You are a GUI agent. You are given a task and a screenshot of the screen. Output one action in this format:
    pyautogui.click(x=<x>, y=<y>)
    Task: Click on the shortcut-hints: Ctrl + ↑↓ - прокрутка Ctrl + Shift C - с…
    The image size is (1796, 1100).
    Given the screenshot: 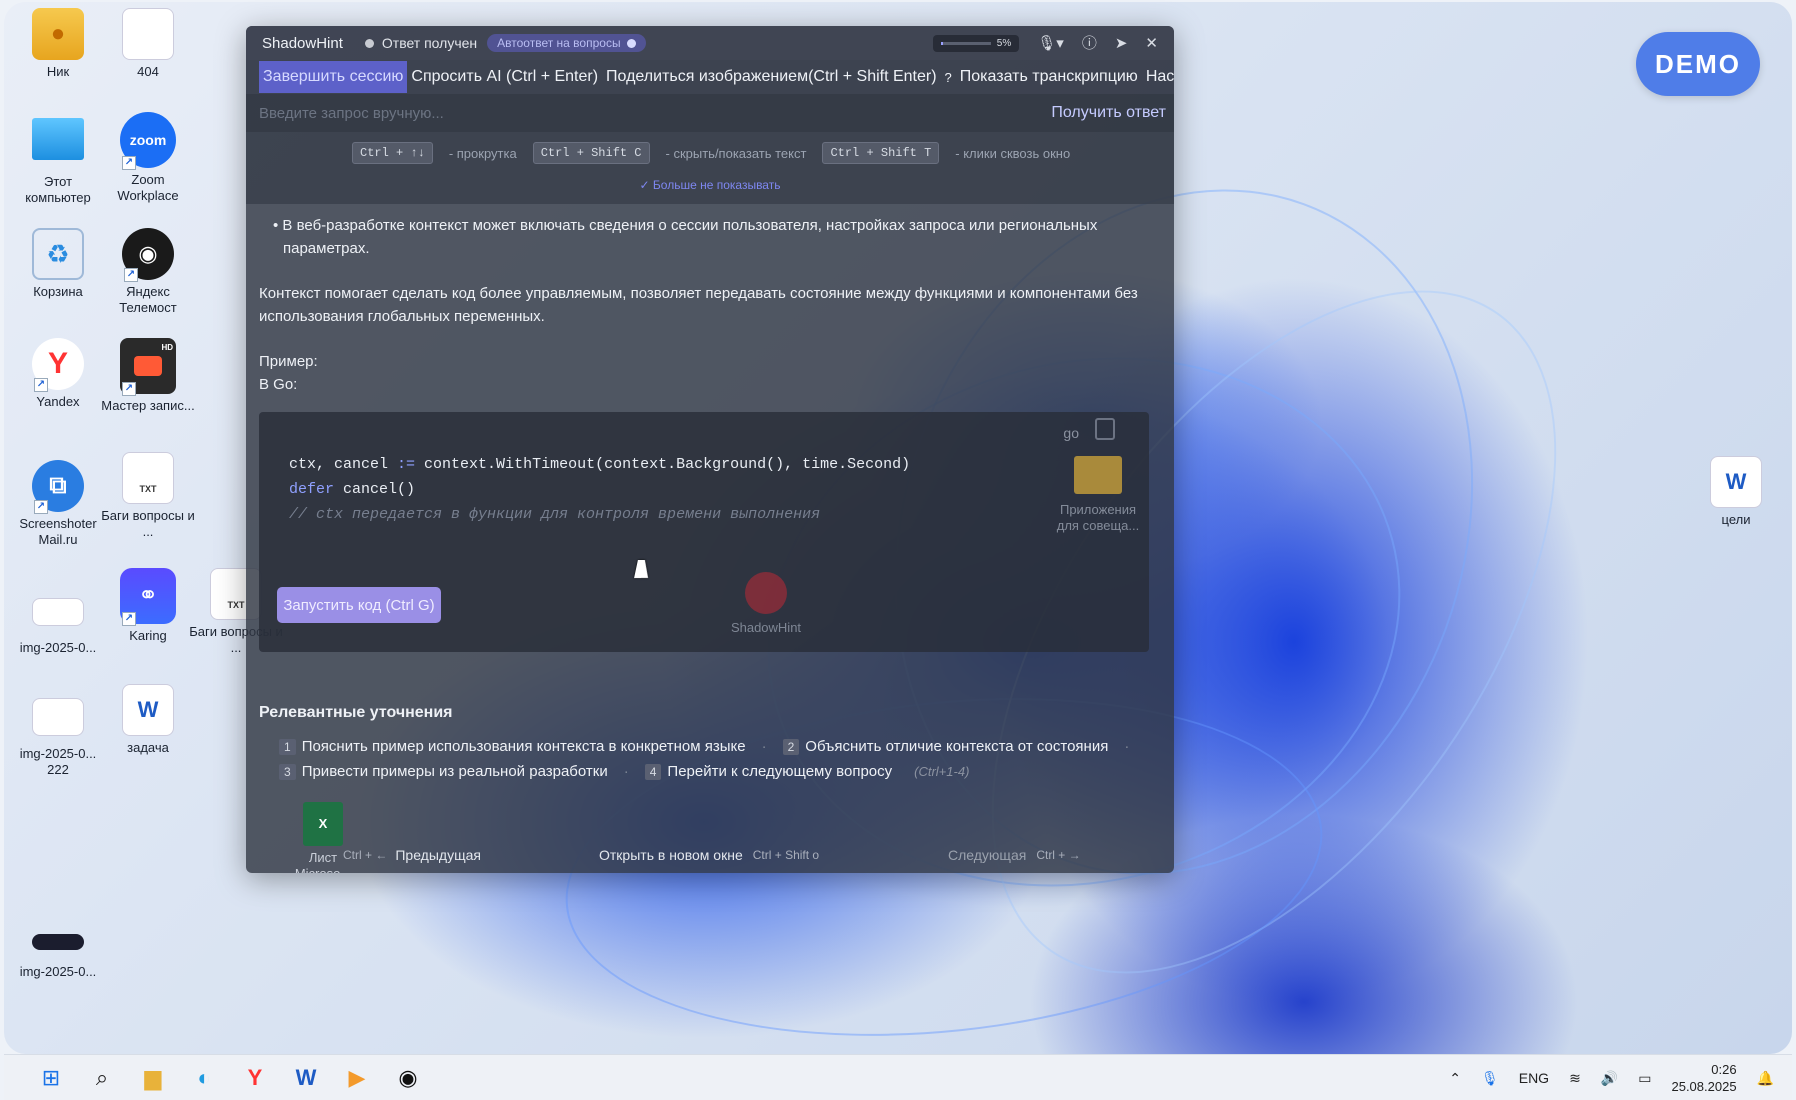 What is the action you would take?
    pyautogui.click(x=710, y=168)
    